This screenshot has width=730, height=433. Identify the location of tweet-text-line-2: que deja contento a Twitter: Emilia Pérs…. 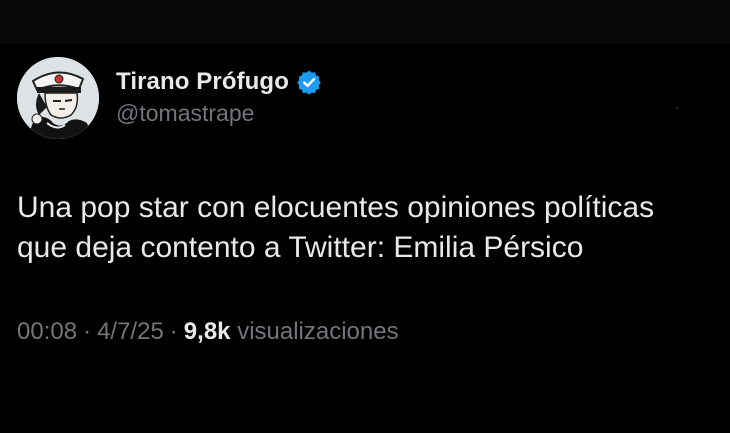
(300, 247).